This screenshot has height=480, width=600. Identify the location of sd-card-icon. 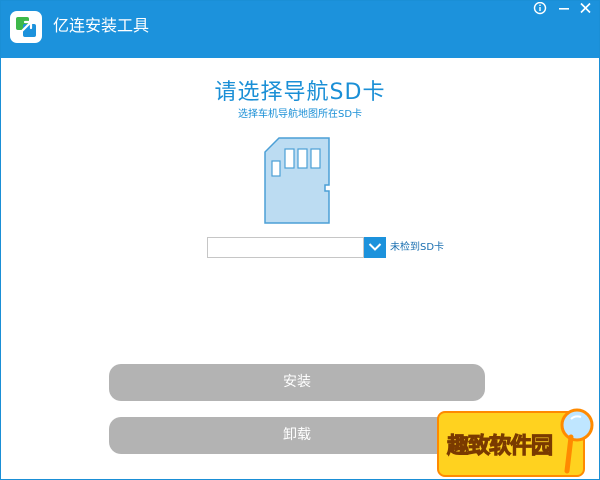
(297, 184).